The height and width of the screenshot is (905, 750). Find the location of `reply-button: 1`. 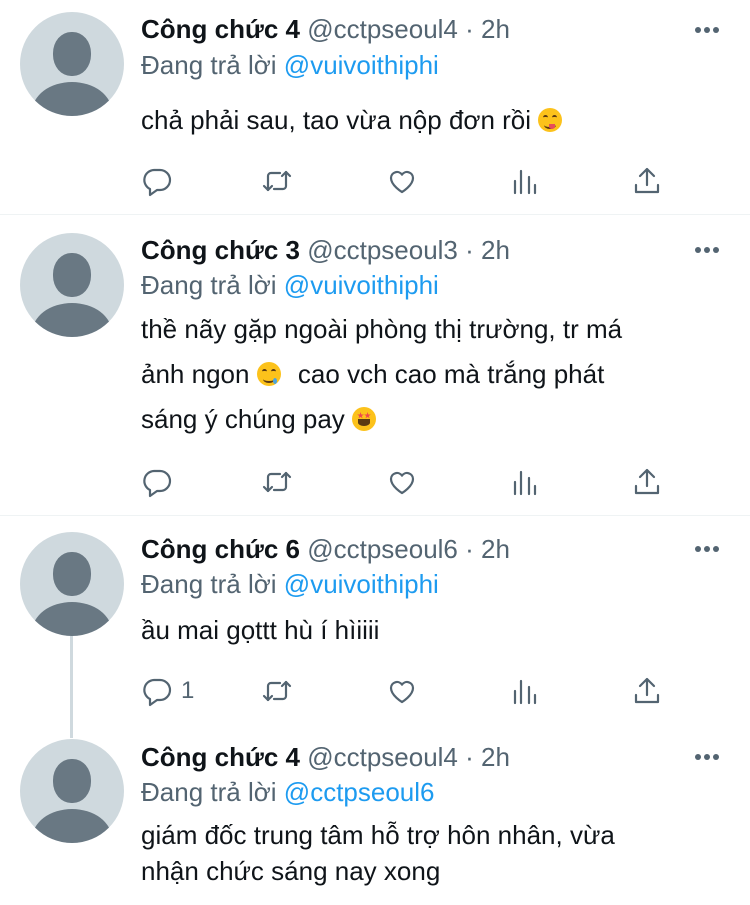

reply-button: 1 is located at coordinates (167, 691).